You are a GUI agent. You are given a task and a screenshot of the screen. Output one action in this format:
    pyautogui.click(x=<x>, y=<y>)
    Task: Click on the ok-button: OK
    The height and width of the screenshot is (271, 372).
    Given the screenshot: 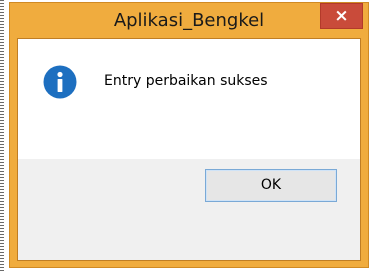 What is the action you would take?
    pyautogui.click(x=271, y=185)
    